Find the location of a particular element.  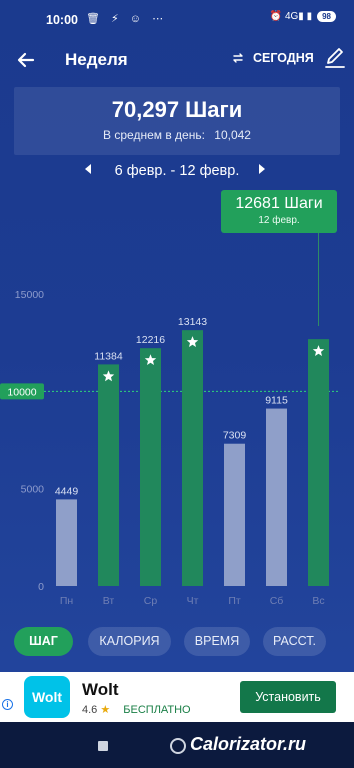

average-label: В среднем в день: is located at coordinates (154, 135).